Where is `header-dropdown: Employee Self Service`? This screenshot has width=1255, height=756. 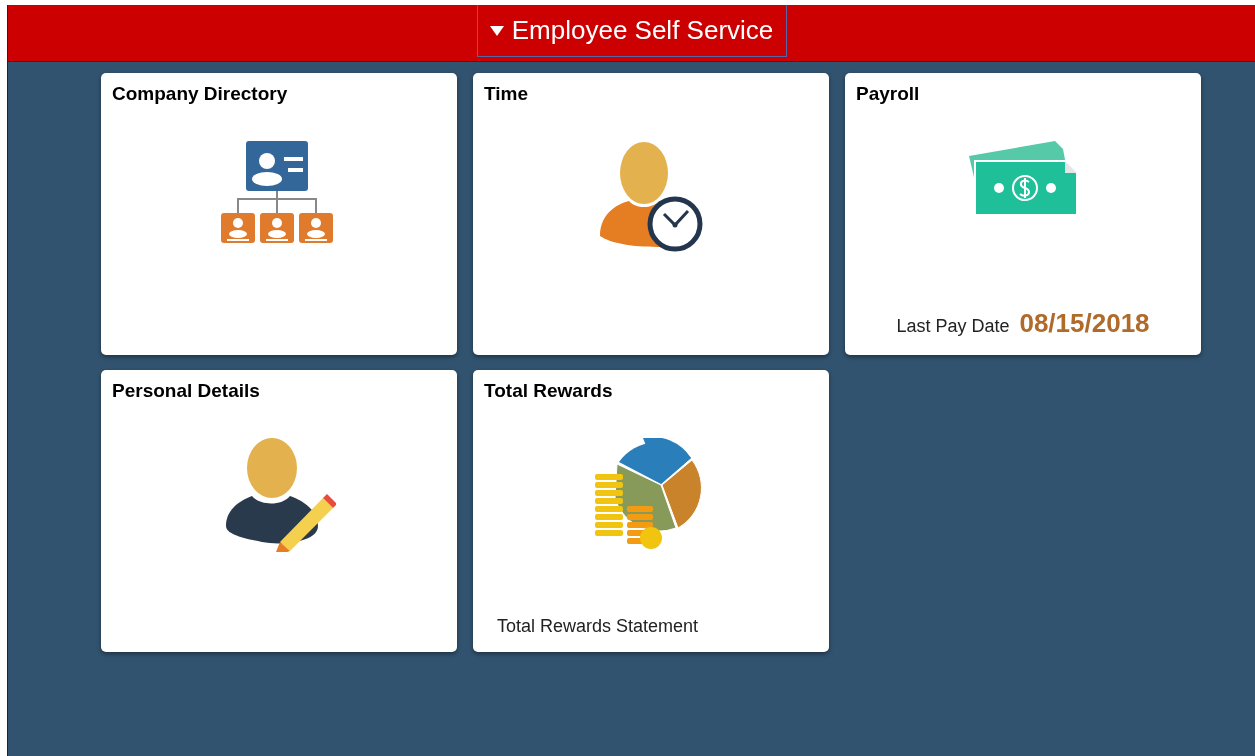 header-dropdown: Employee Self Service is located at coordinates (631, 31).